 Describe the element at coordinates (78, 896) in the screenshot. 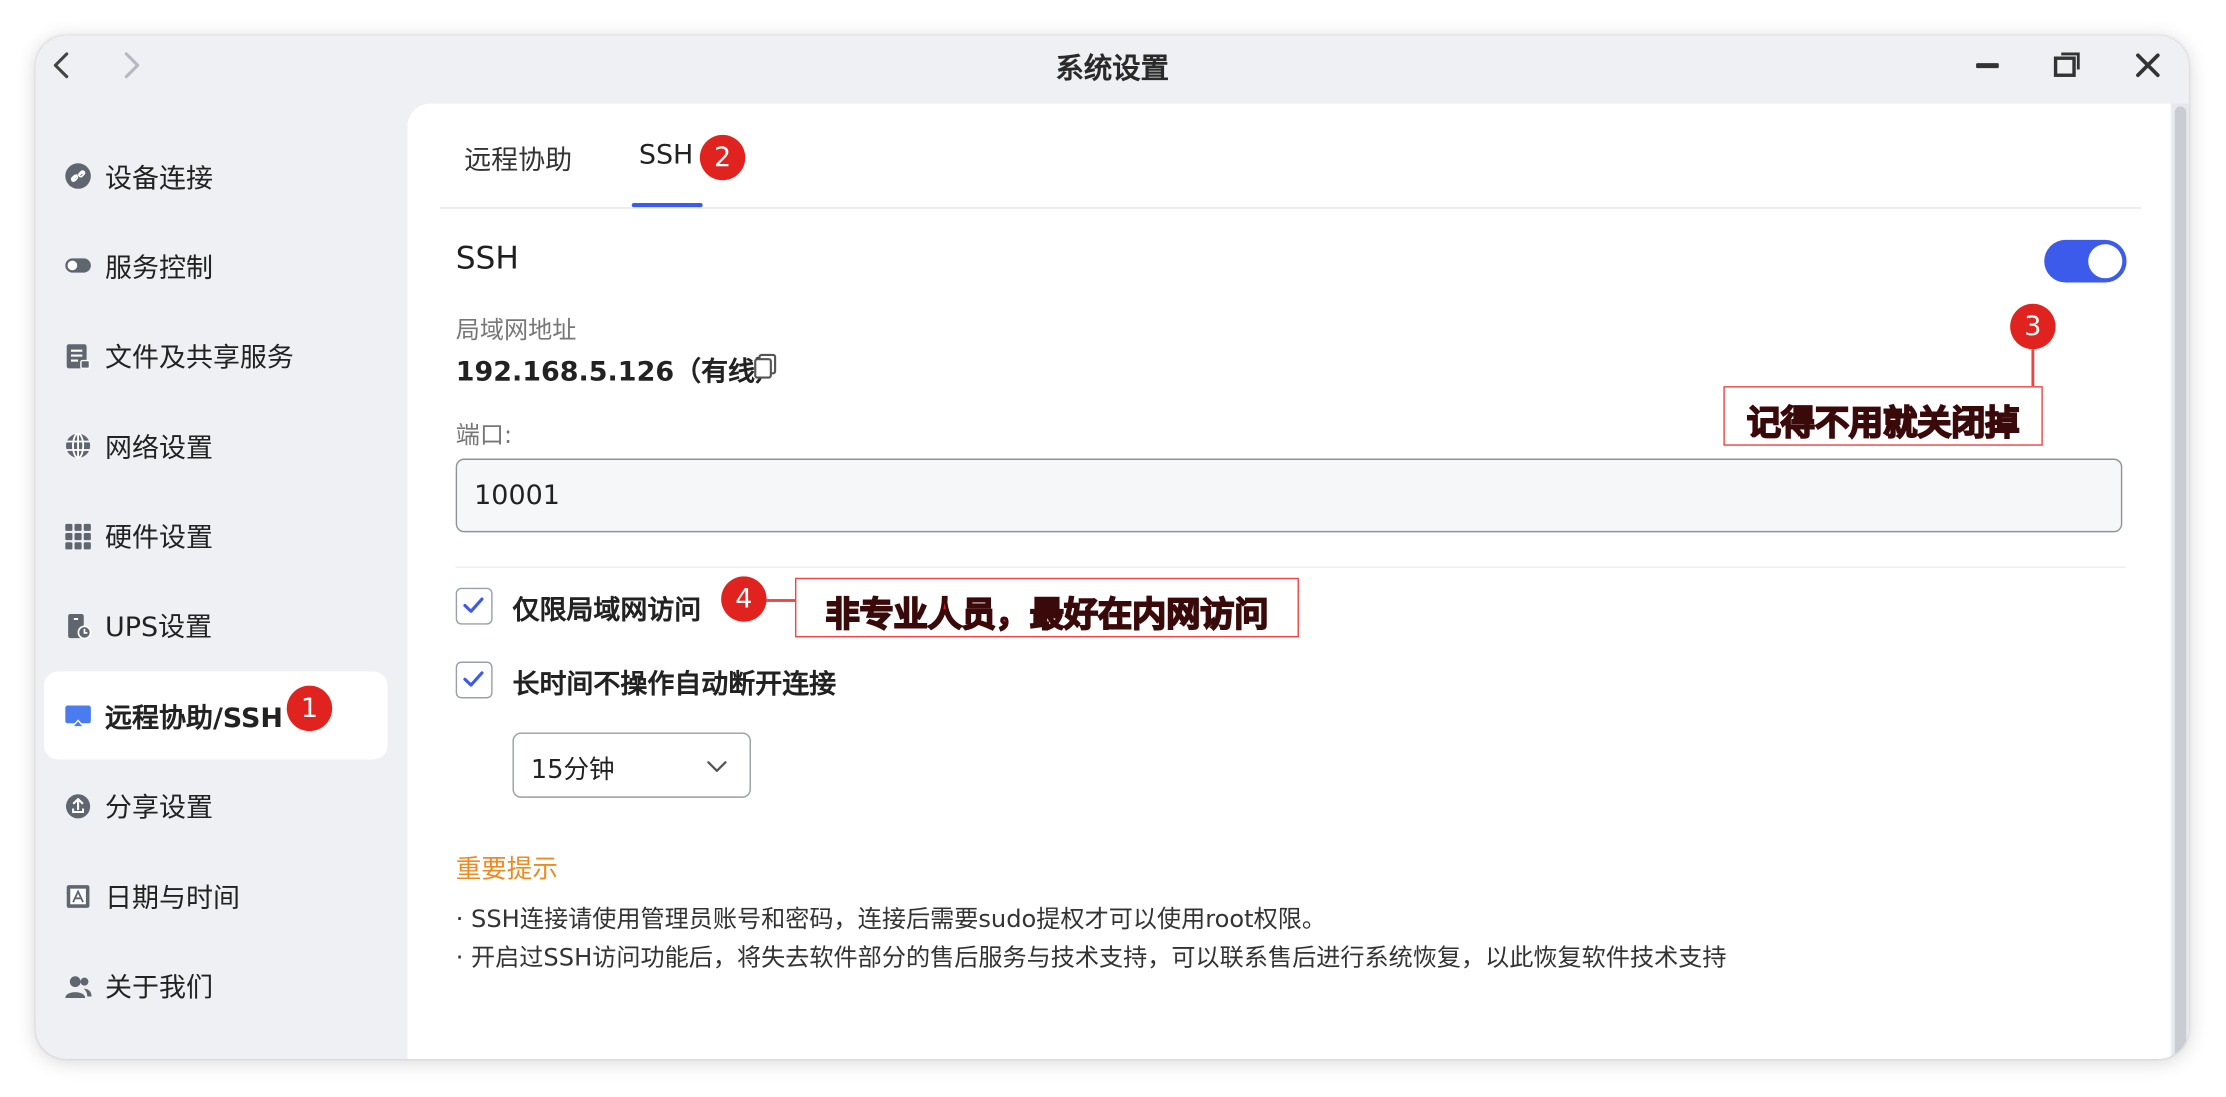

I see `calendar-icon` at that location.